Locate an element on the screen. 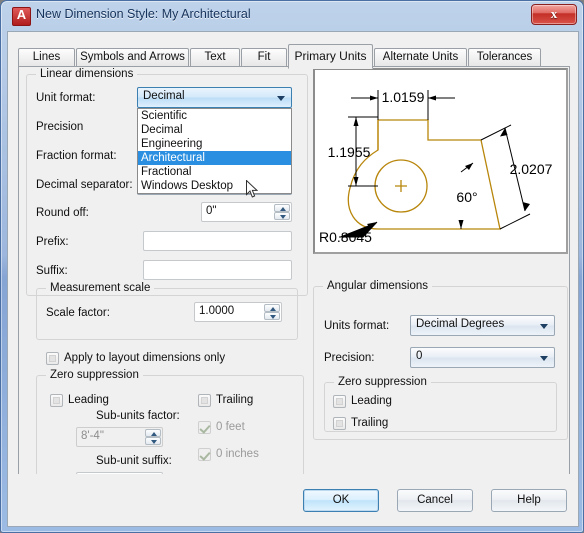 This screenshot has height=533, width=584. dropdown-option-architectural: Architectural is located at coordinates (214, 158).